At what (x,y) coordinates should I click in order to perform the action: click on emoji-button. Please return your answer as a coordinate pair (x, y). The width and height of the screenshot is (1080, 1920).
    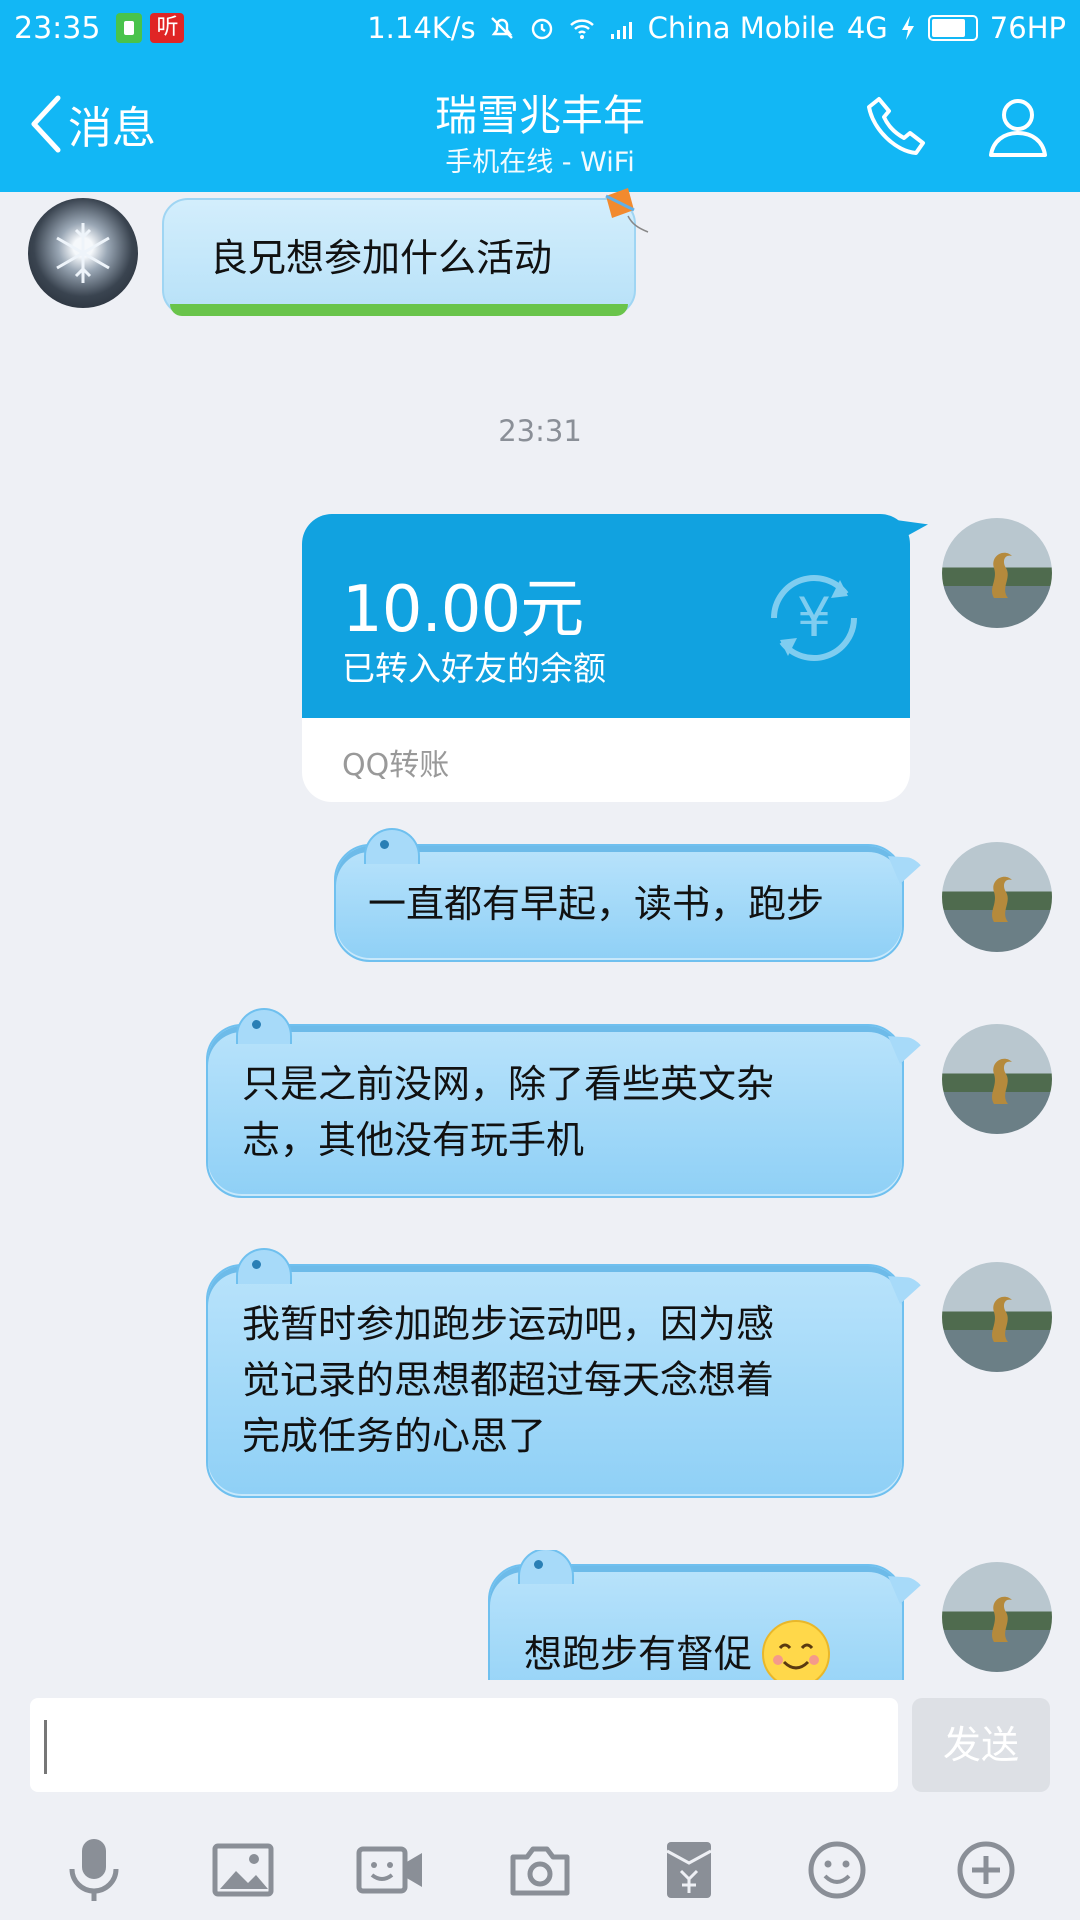
    Looking at the image, I should click on (837, 1870).